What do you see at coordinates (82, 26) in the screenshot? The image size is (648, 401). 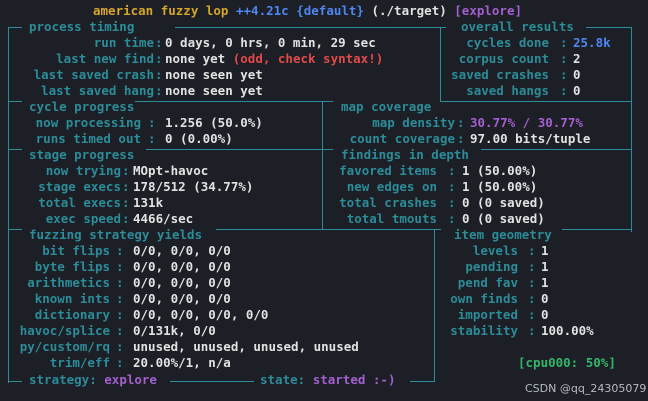 I see `section-process-timing: process timing` at bounding box center [82, 26].